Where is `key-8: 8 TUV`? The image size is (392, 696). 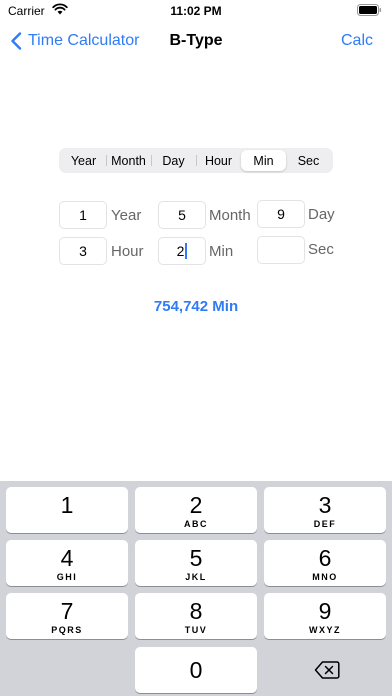
key-8: 8 TUV is located at coordinates (196, 616).